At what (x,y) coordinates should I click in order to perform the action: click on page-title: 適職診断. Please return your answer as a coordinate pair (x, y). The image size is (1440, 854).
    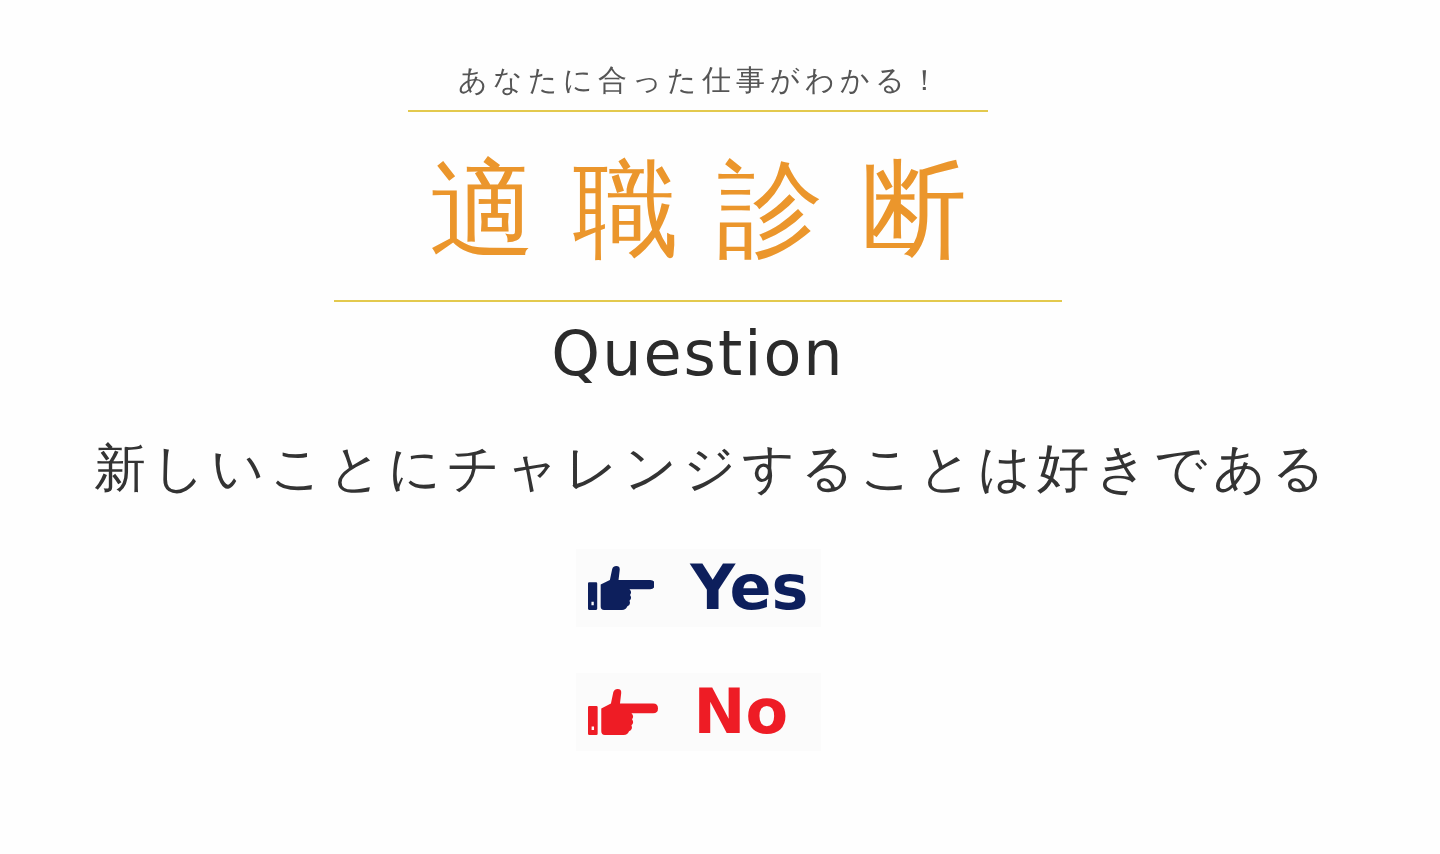
    Looking at the image, I should click on (717, 210).